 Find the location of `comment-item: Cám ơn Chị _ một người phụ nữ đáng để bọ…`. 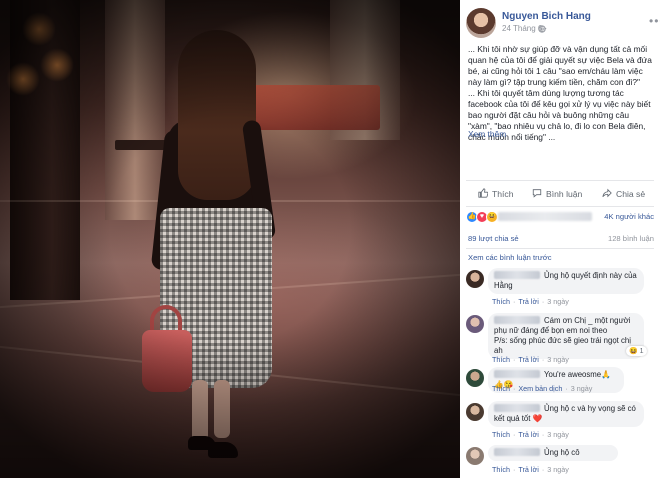

comment-item: Cám ơn Chị _ một người phụ nữ đáng để bọ… is located at coordinates (560, 339).